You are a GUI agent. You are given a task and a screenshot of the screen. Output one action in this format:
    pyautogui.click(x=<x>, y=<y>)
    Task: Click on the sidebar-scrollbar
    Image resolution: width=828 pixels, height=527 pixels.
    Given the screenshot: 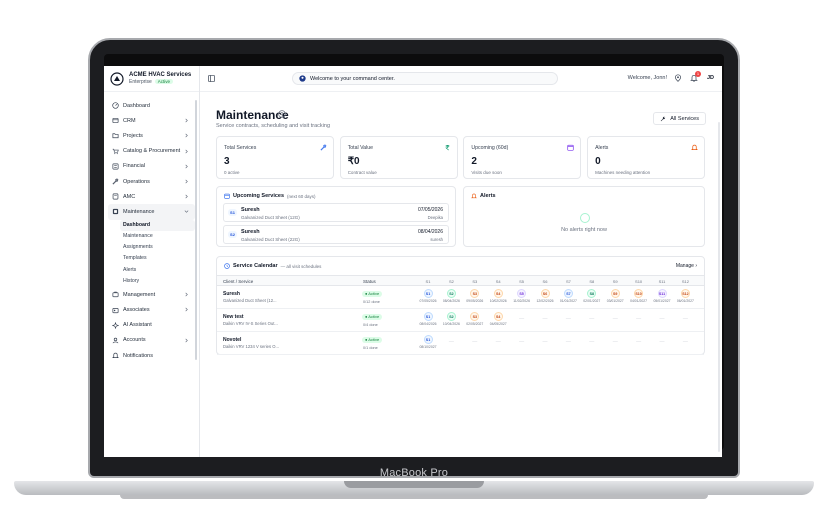 What is the action you would take?
    pyautogui.click(x=195, y=230)
    